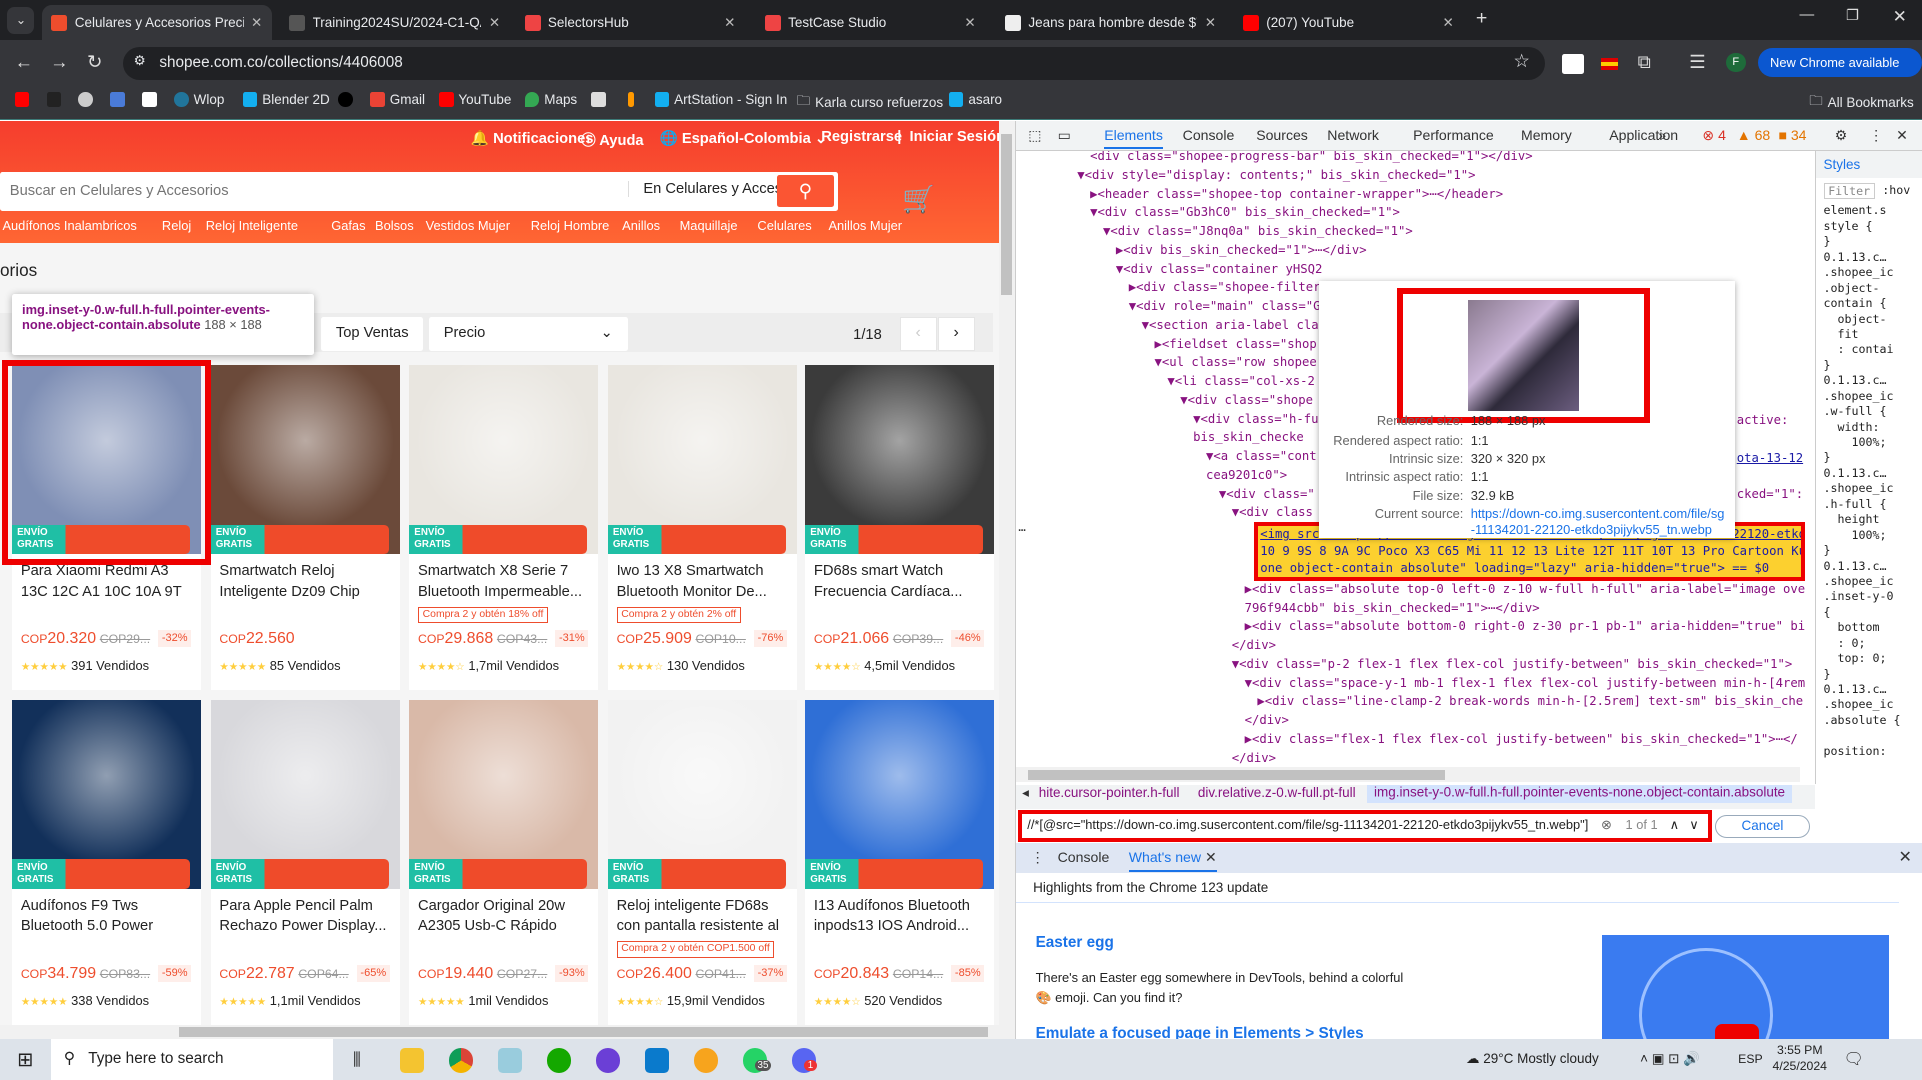 The height and width of the screenshot is (1080, 1922). I want to click on dom-node-line: ▼<ul class="row shopee, so click(1235, 362).